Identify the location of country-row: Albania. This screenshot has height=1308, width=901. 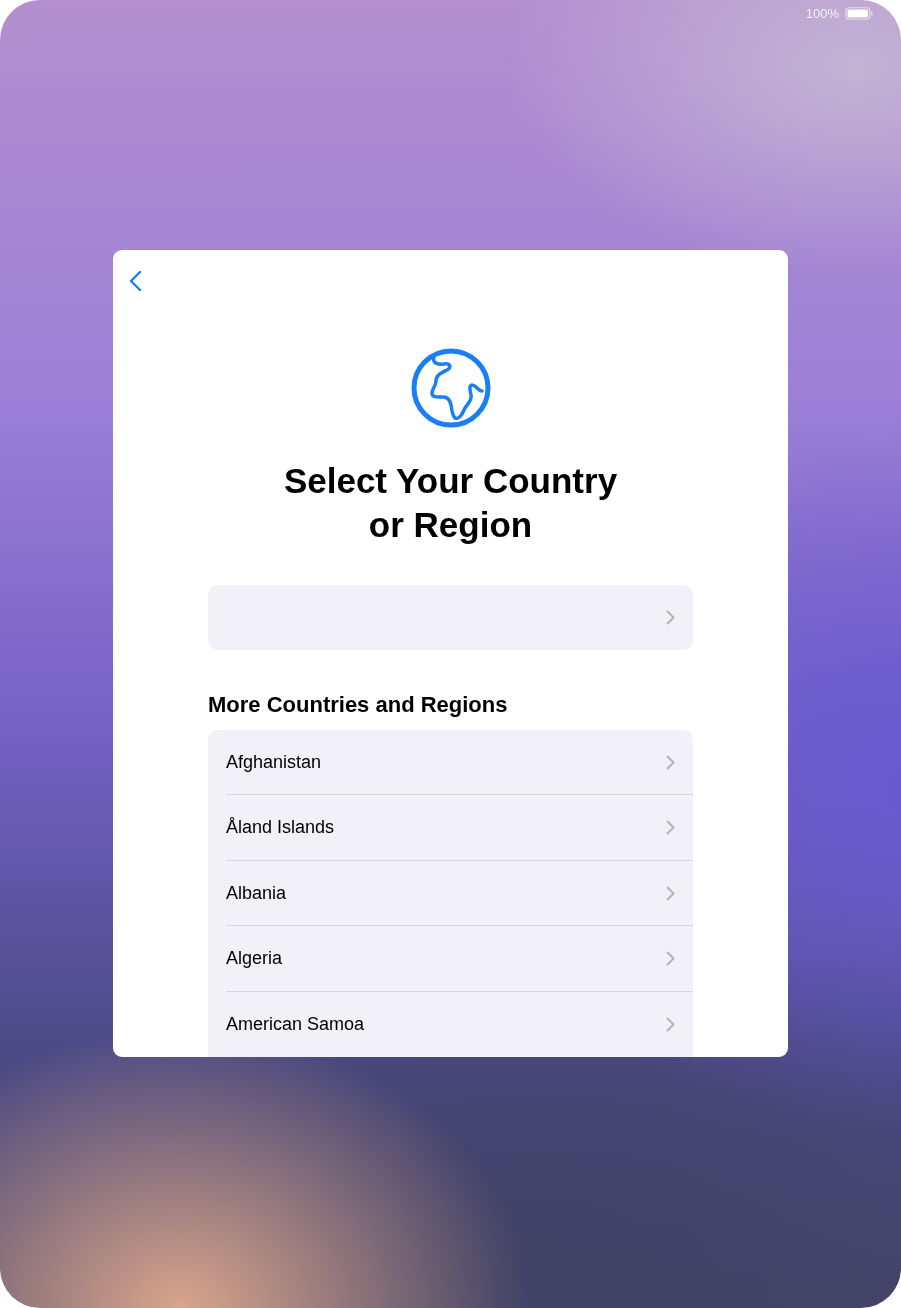
(450, 893).